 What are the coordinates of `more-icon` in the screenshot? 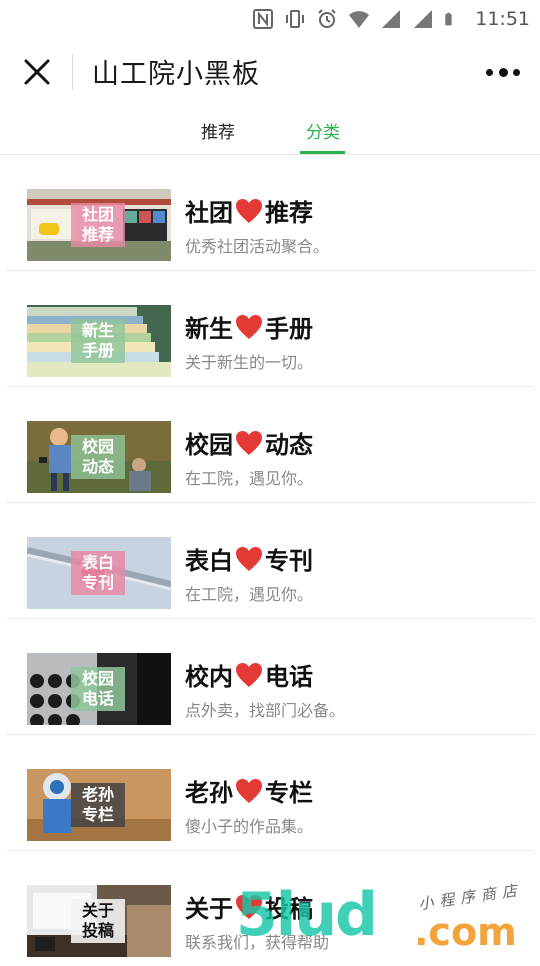 It's located at (503, 72).